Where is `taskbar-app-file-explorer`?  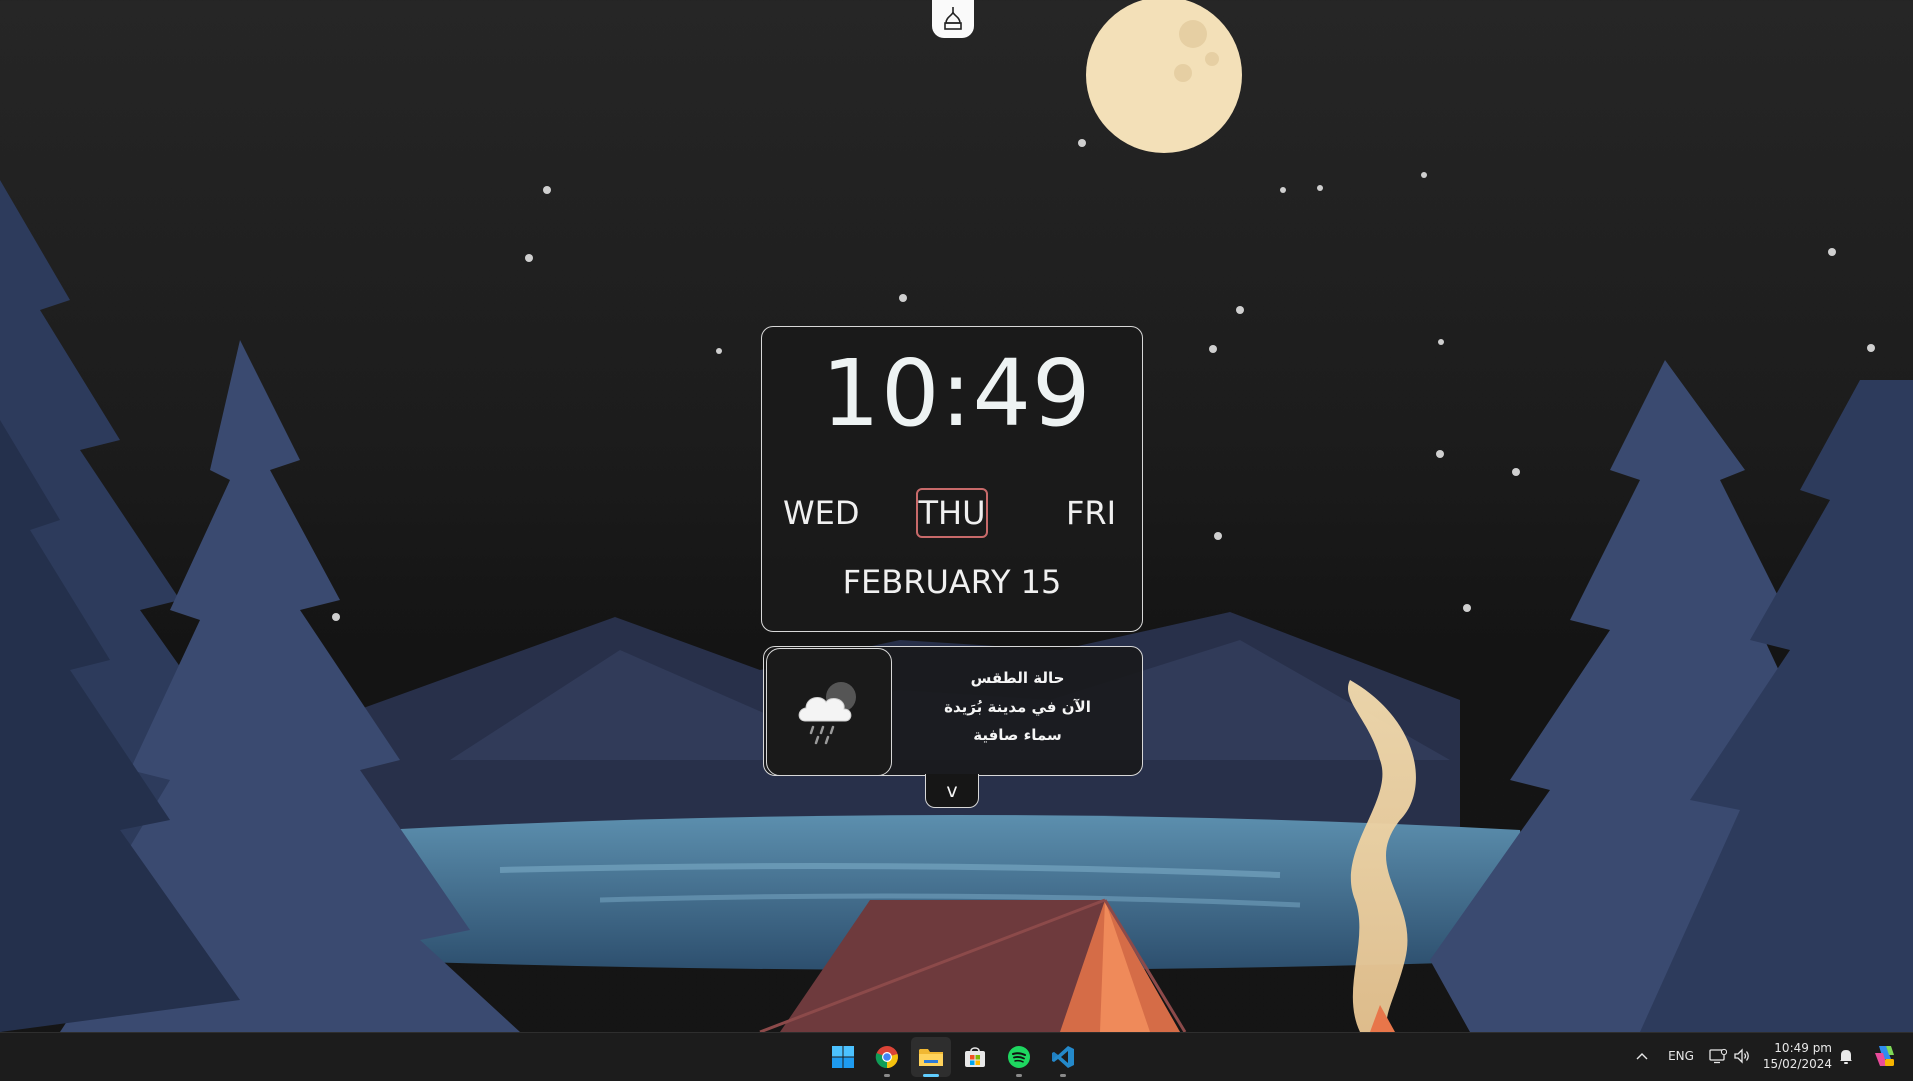
taskbar-app-file-explorer is located at coordinates (931, 1057).